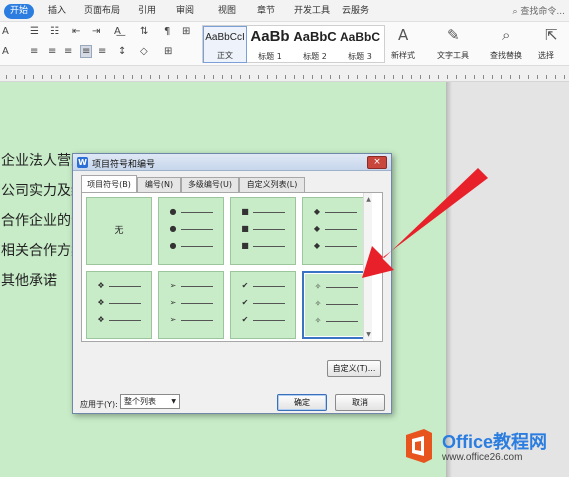 The width and height of the screenshot is (569, 477). What do you see at coordinates (495, 442) in the screenshot?
I see `watermark-title: Office教程网` at bounding box center [495, 442].